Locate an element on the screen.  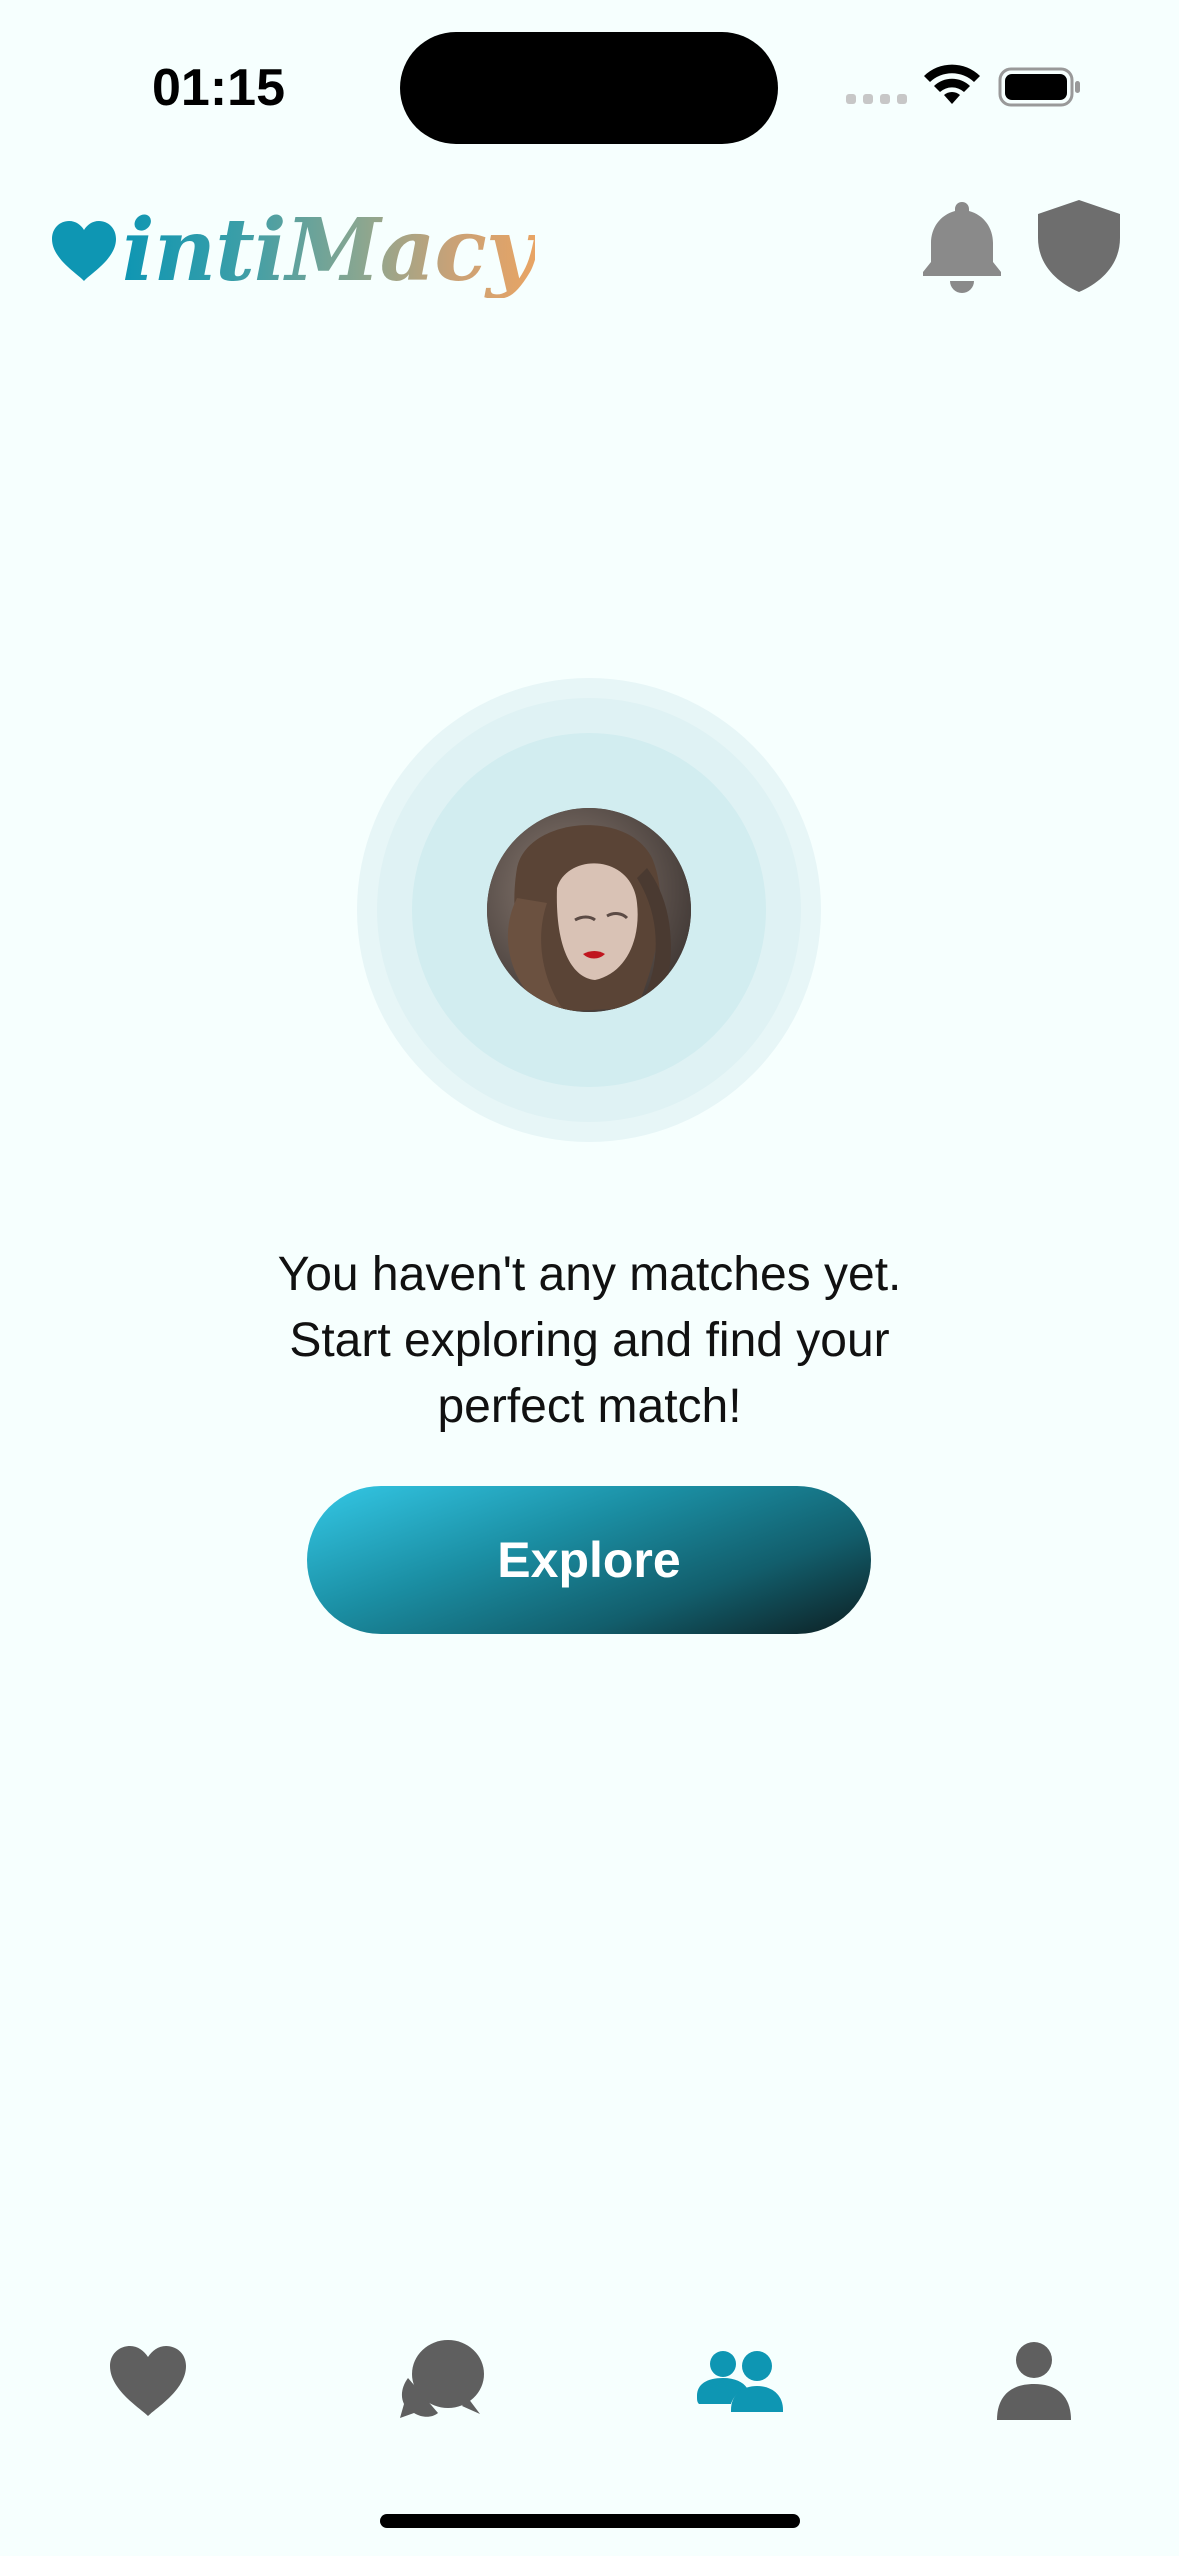
bell-icon is located at coordinates (962, 246).